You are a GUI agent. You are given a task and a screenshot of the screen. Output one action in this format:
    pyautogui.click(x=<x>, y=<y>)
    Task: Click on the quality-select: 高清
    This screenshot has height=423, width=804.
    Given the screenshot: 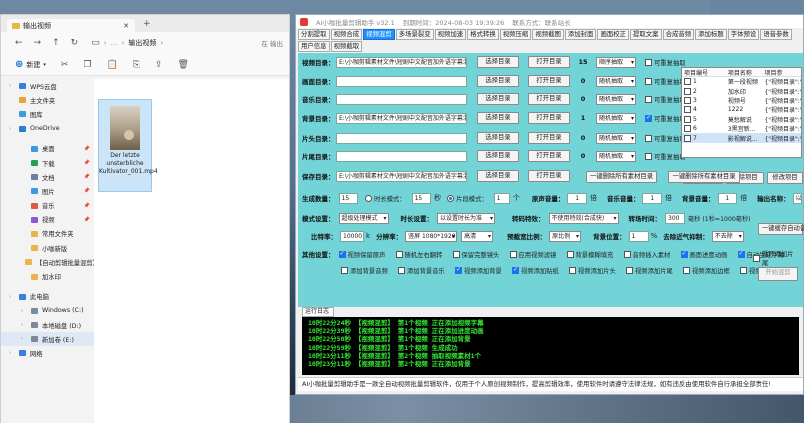 What is the action you would take?
    pyautogui.click(x=477, y=236)
    